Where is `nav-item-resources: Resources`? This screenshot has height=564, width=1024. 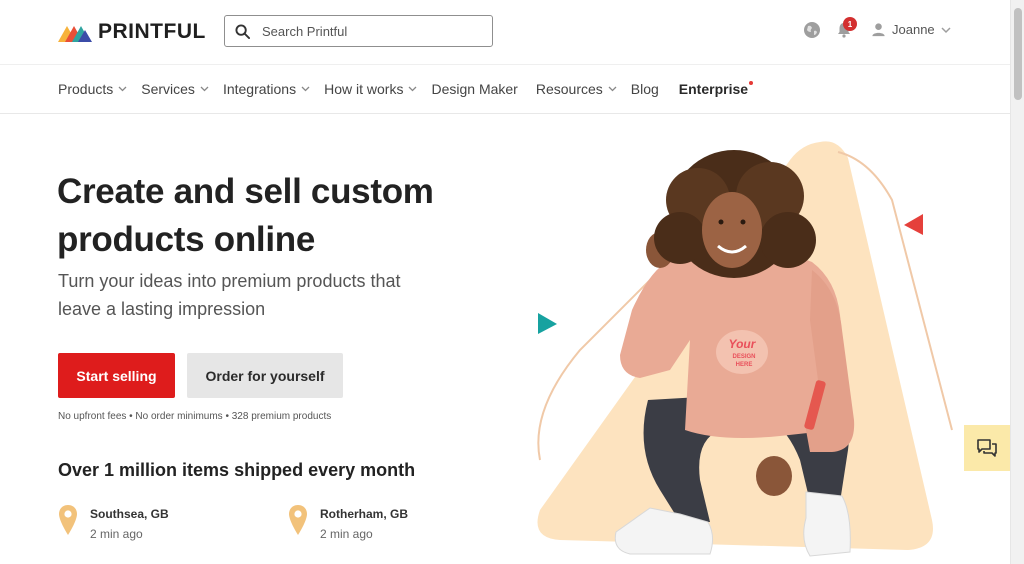 nav-item-resources: Resources is located at coordinates (576, 89).